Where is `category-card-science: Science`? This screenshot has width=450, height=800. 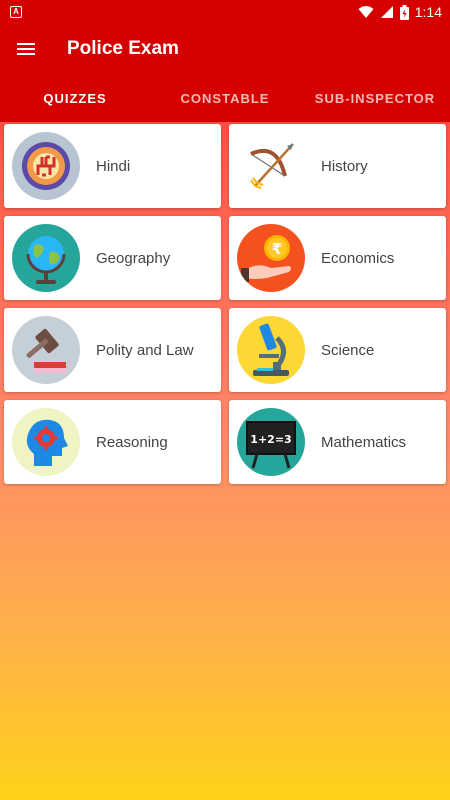 category-card-science: Science is located at coordinates (337, 350).